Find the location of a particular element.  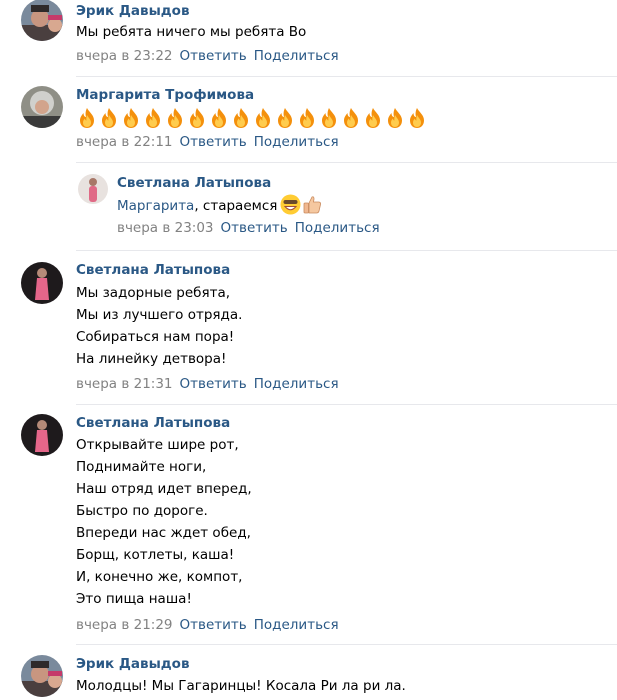

comment-line: И, конечно же, компот, is located at coordinates (159, 577).